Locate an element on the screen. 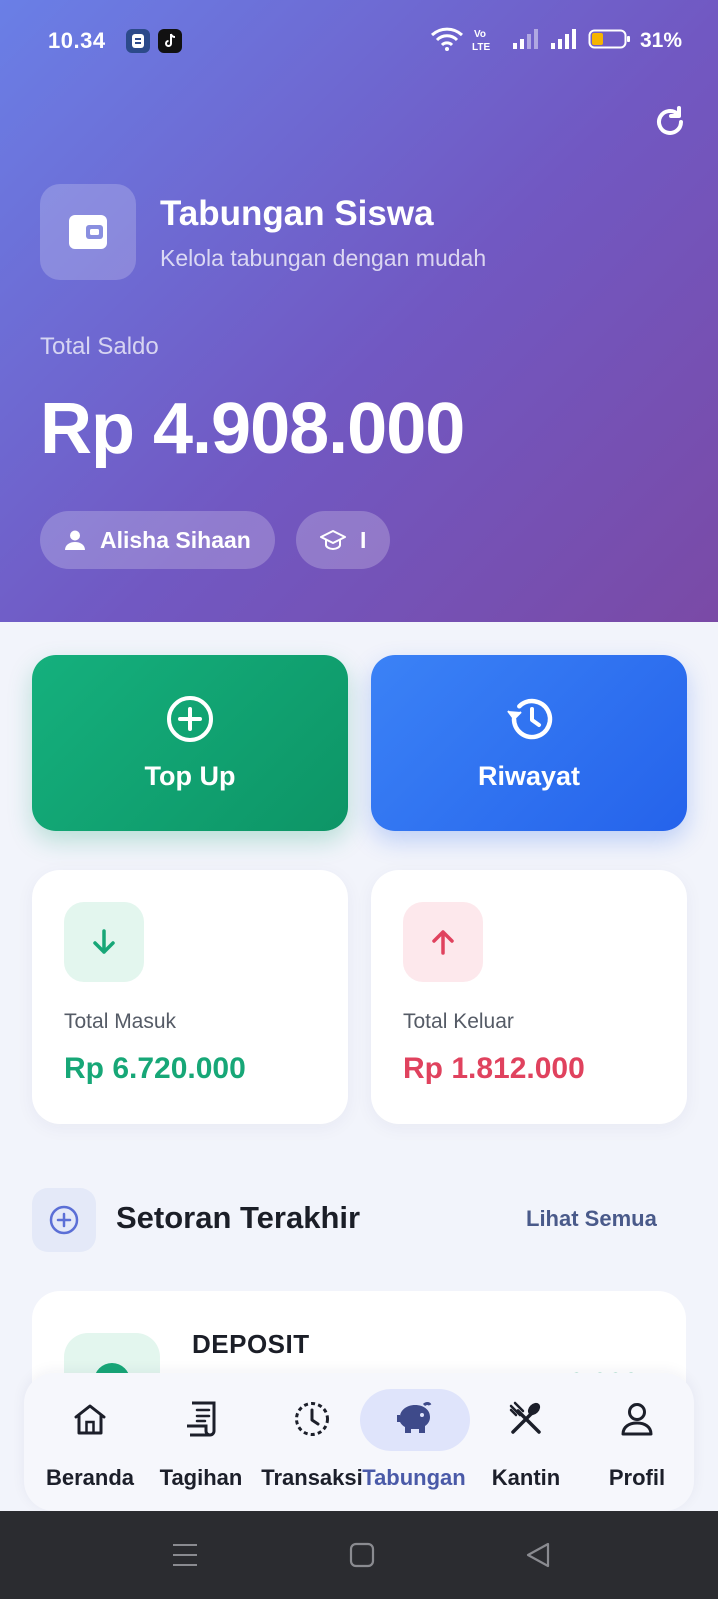 The image size is (718, 1599). nav-label: Profil is located at coordinates (637, 1477).